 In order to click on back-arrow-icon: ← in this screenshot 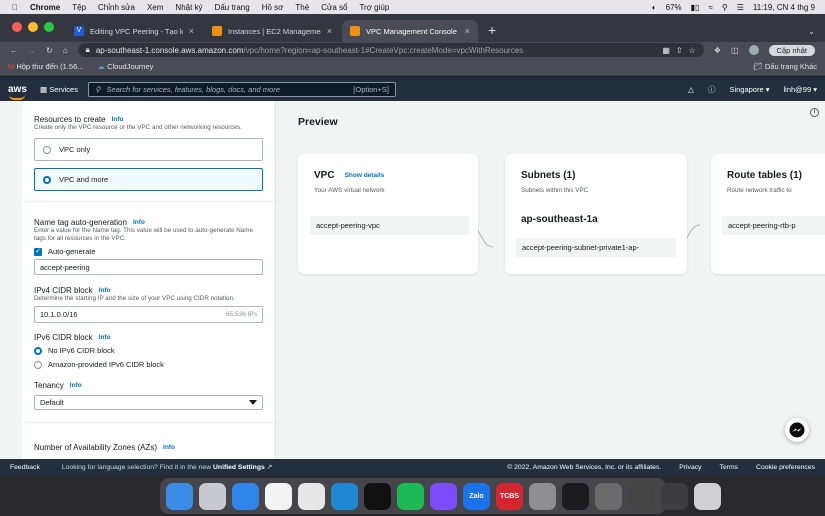, I will do `click(14, 50)`.